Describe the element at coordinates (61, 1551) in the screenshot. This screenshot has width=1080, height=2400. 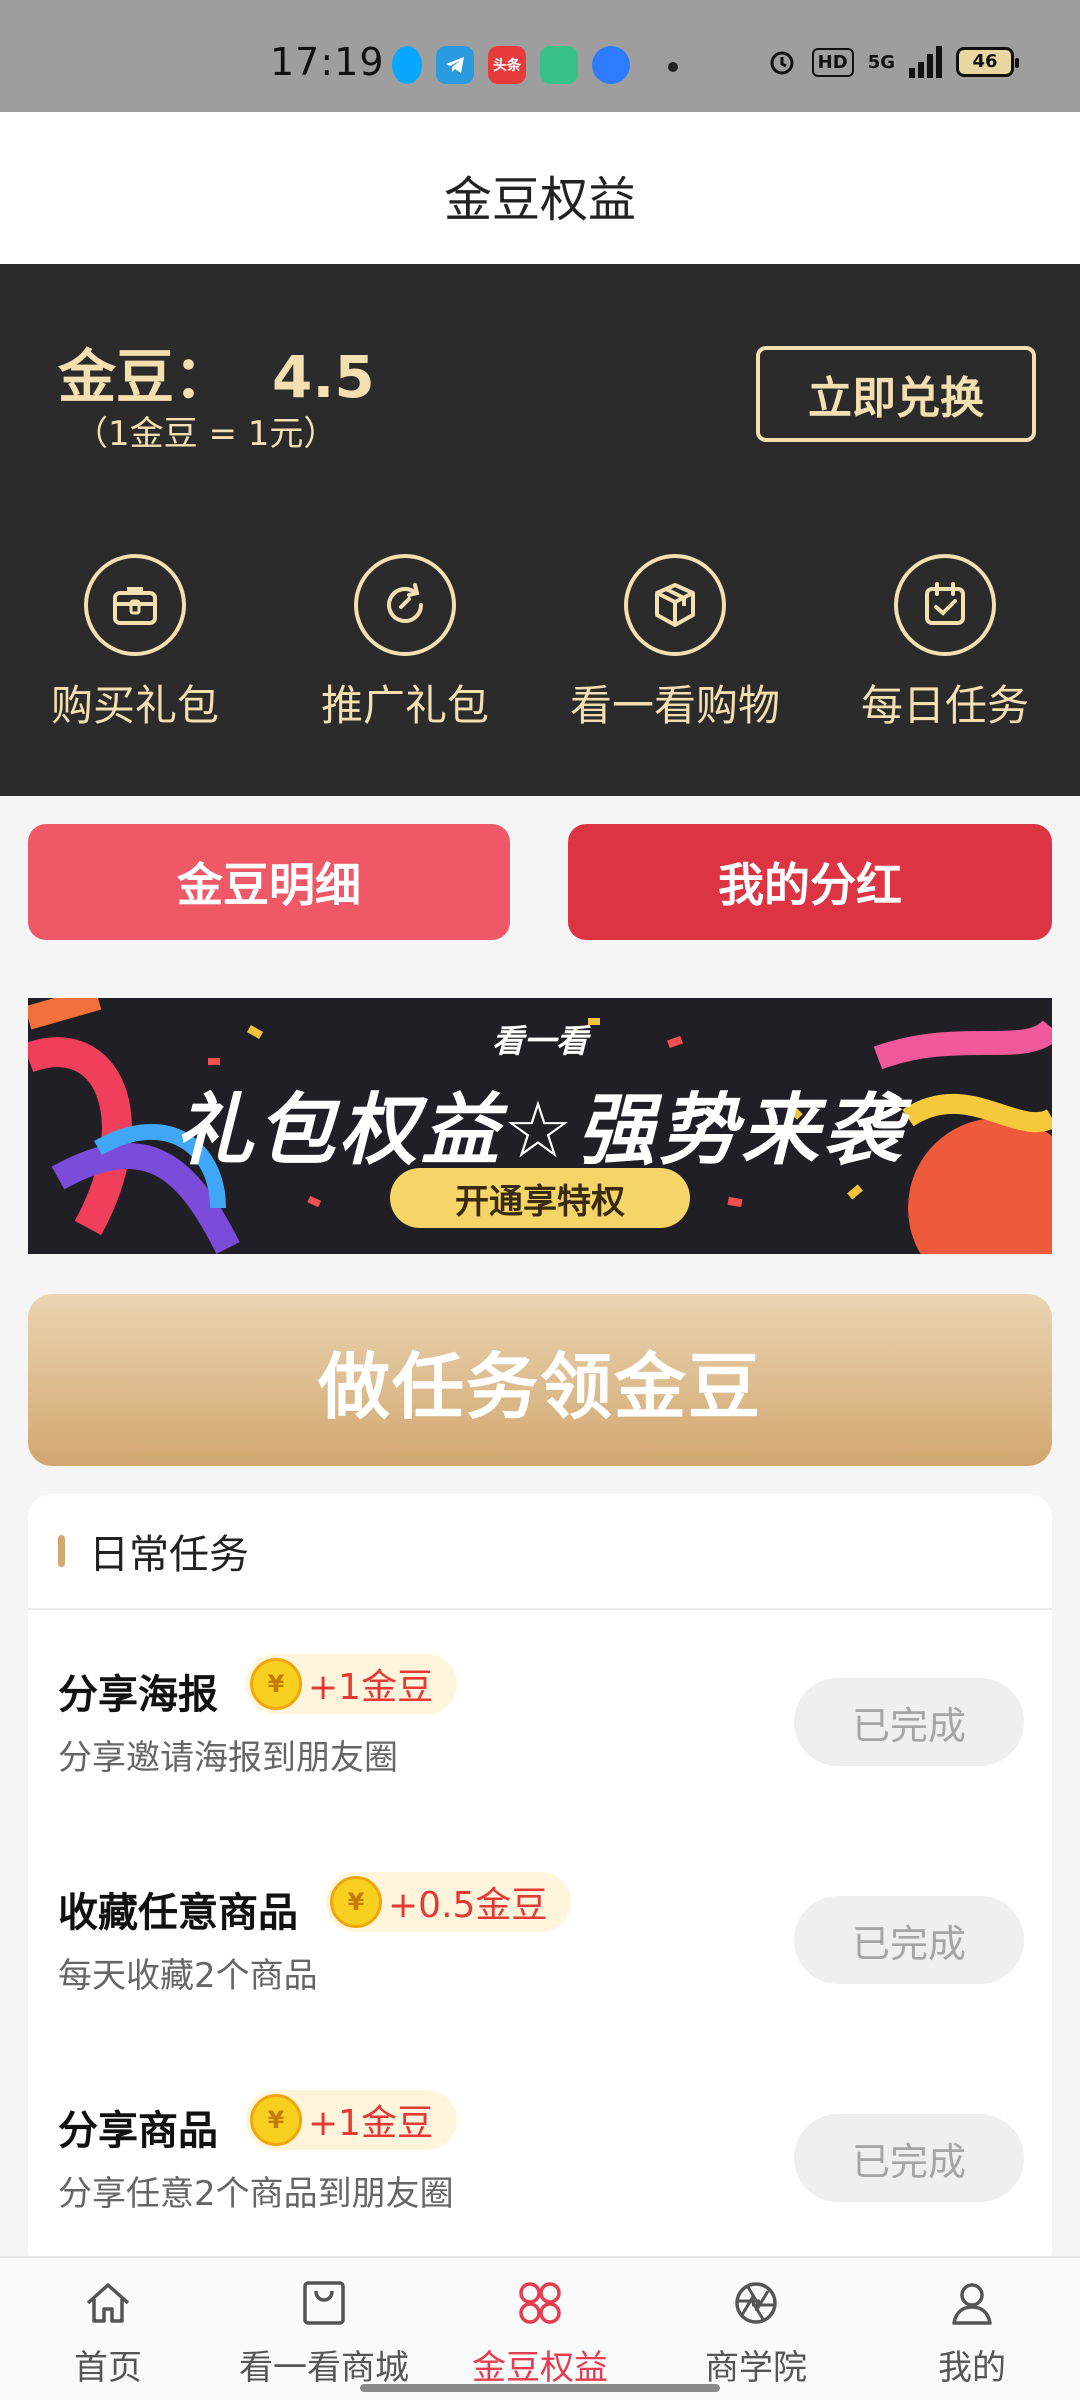
I see `section-accent-bar` at that location.